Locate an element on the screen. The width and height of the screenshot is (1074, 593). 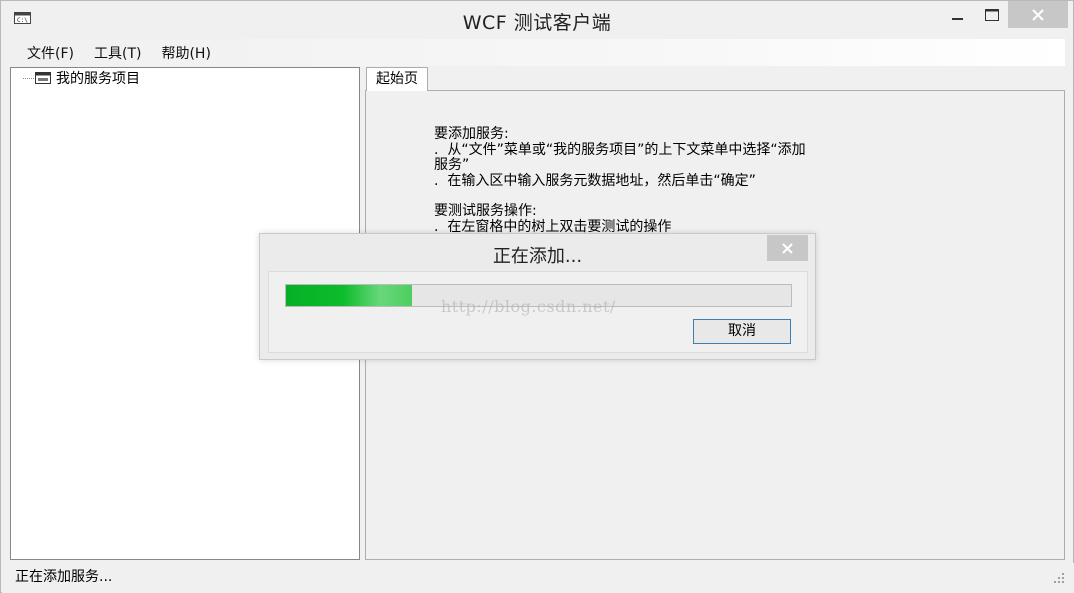
dialog-close-button is located at coordinates (787, 248).